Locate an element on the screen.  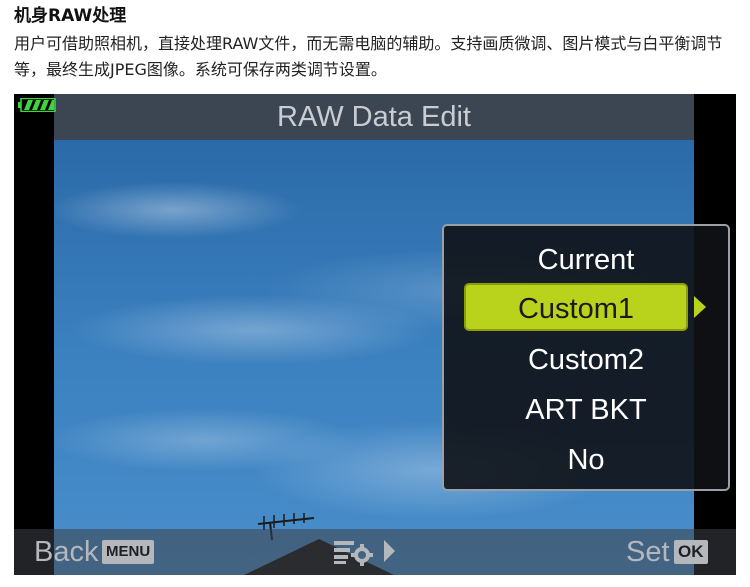
menu-item-custom2: Custom2 is located at coordinates (586, 360).